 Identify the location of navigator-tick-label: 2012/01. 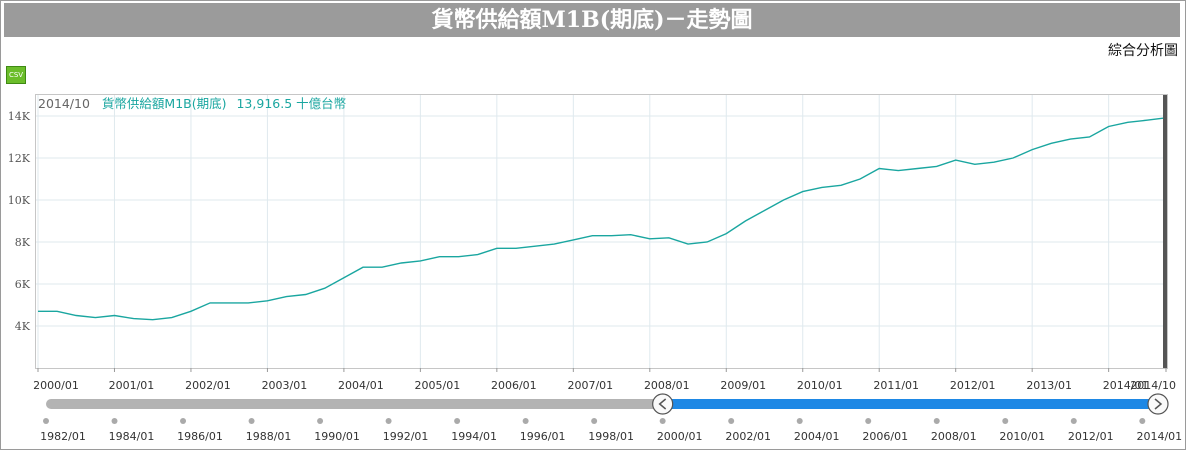
(1091, 436).